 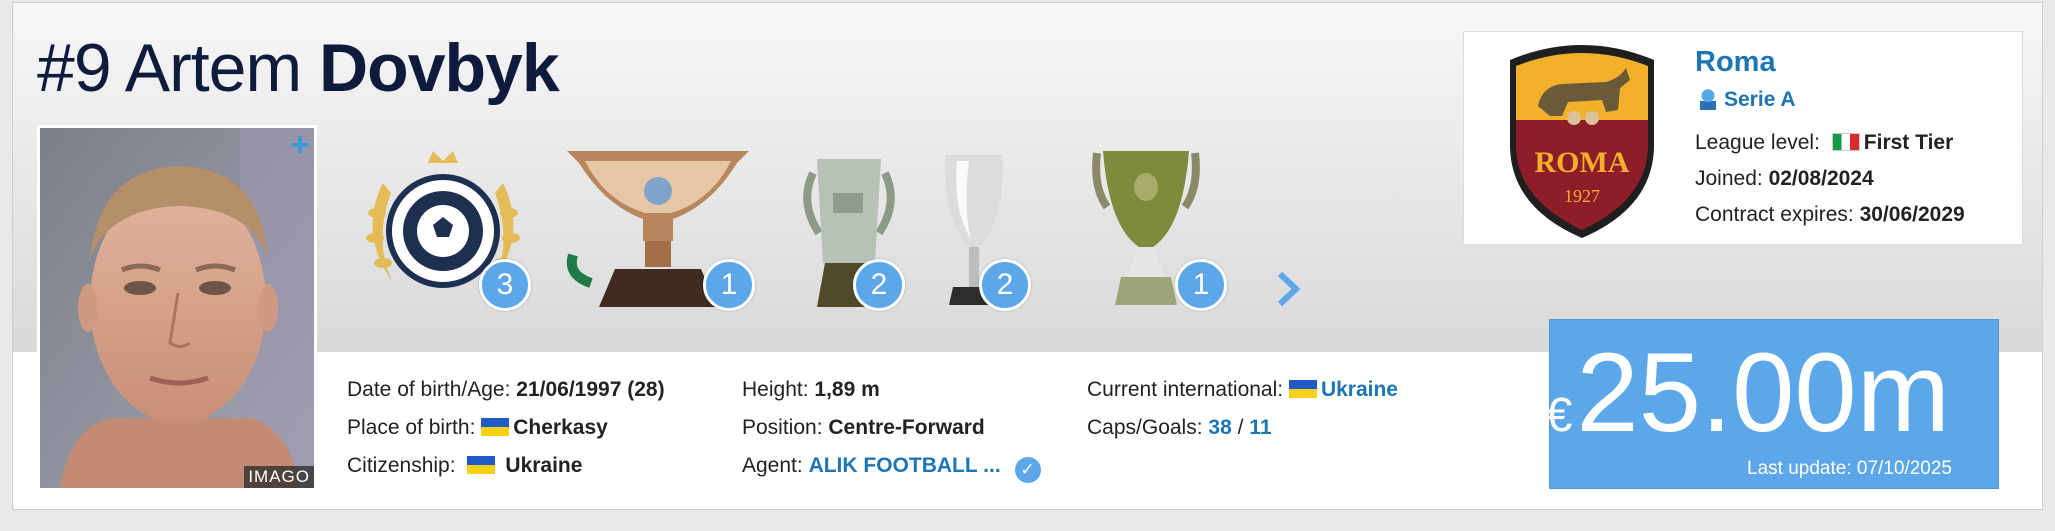 What do you see at coordinates (1845, 142) in the screenshot?
I see `italy-flag-icon` at bounding box center [1845, 142].